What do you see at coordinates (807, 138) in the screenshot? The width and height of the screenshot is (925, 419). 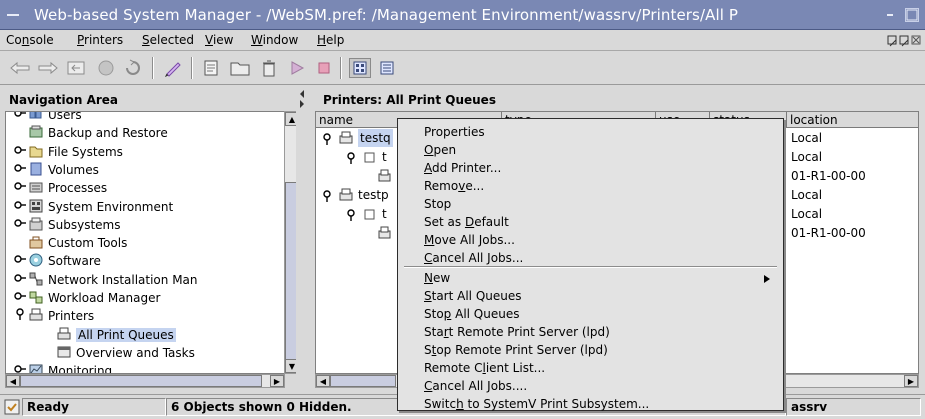 I see `location-cell: Local` at bounding box center [807, 138].